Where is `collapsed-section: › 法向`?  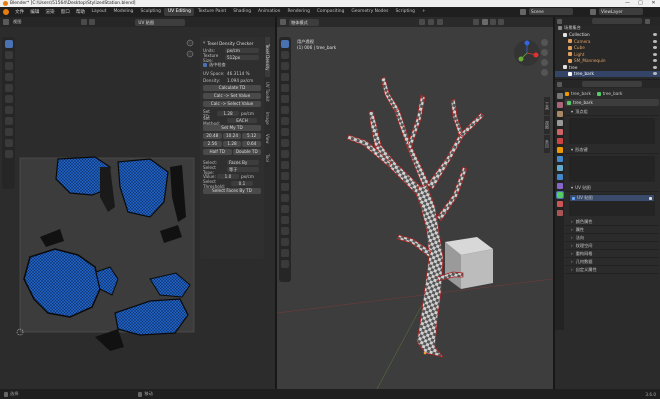 collapsed-section: › 法向 is located at coordinates (612, 238).